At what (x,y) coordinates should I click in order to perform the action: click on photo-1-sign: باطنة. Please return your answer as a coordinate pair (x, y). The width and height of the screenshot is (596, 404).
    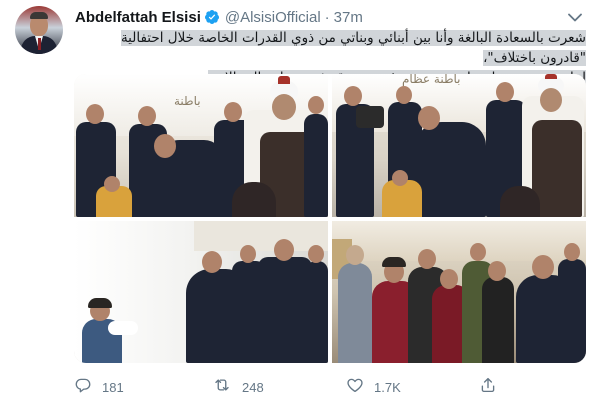
    Looking at the image, I should click on (187, 101).